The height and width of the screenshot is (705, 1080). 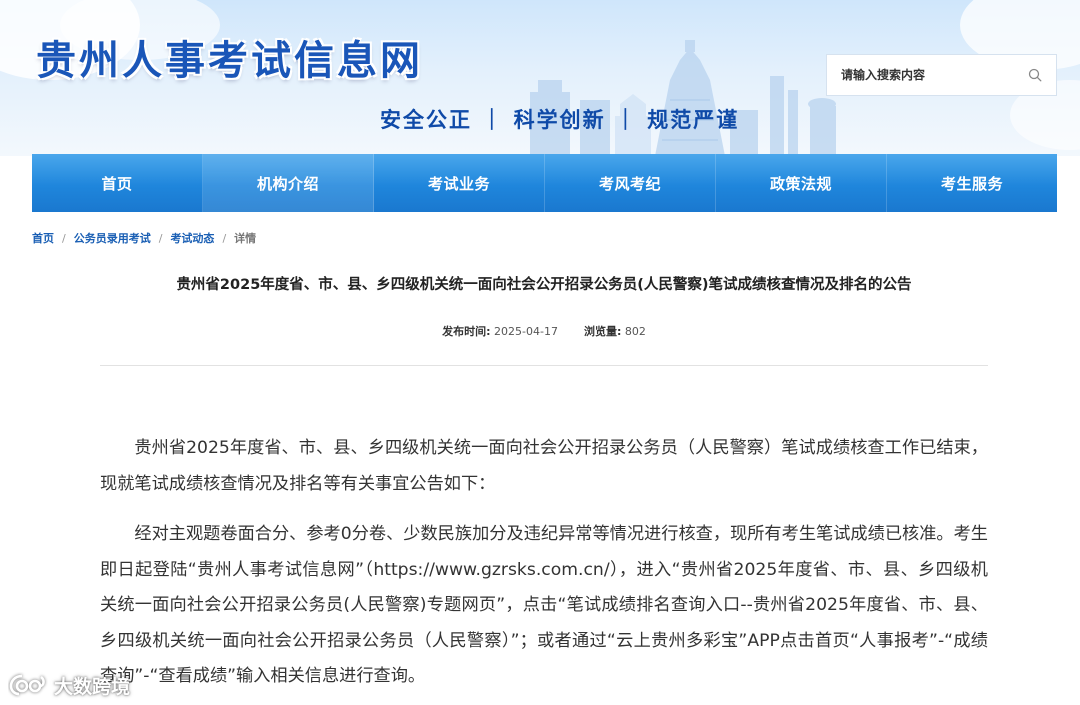 I want to click on main-nav: 首页 机构介绍 考试业务 考风考纪 政策法规 考生服务, so click(x=544, y=183).